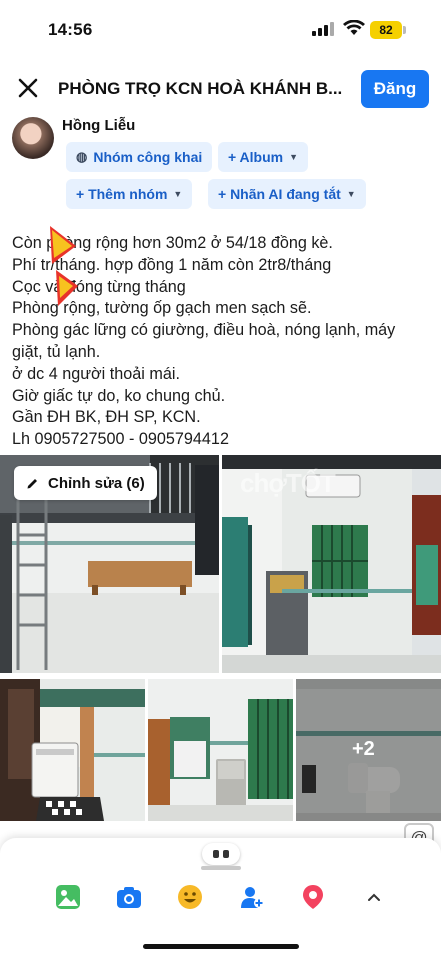 The height and width of the screenshot is (960, 441). Describe the element at coordinates (395, 89) in the screenshot. I see `post-button: Đăng` at that location.